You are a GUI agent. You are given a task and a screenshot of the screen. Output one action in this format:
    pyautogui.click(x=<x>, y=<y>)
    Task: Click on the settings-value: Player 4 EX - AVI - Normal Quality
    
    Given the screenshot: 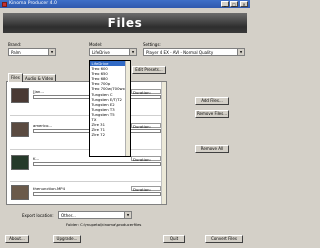 What is the action you would take?
    pyautogui.click(x=180, y=52)
    